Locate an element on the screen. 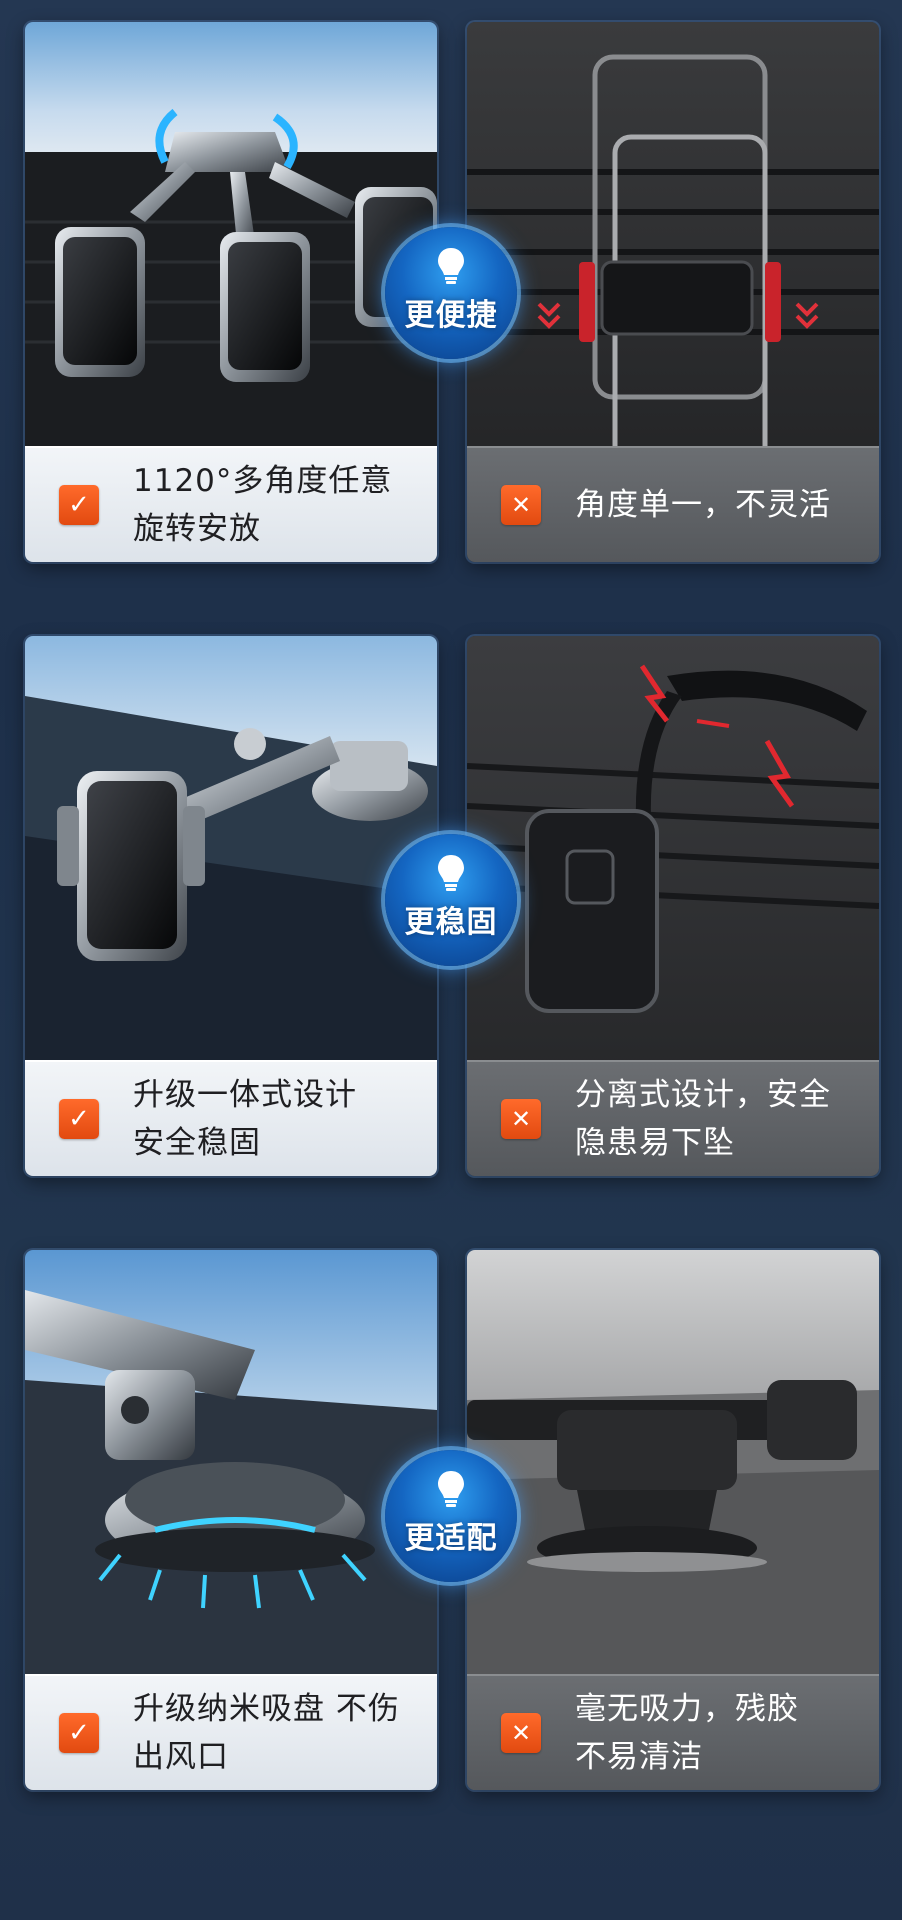 This screenshot has height=1920, width=902. bad-caption: ✕ 分离式设计，安全 隐患易下坠 is located at coordinates (673, 1118).